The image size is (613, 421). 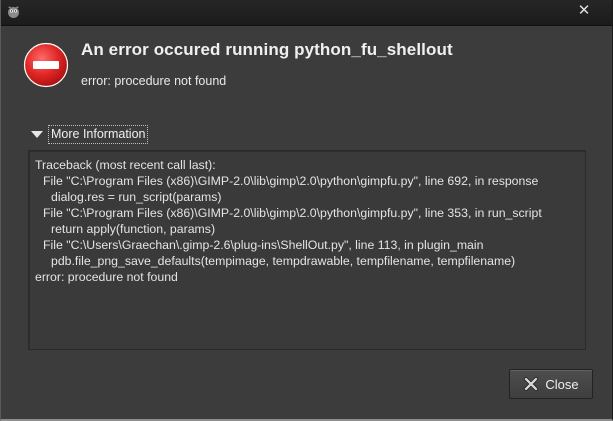 What do you see at coordinates (13, 11) in the screenshot?
I see `gimp-icon` at bounding box center [13, 11].